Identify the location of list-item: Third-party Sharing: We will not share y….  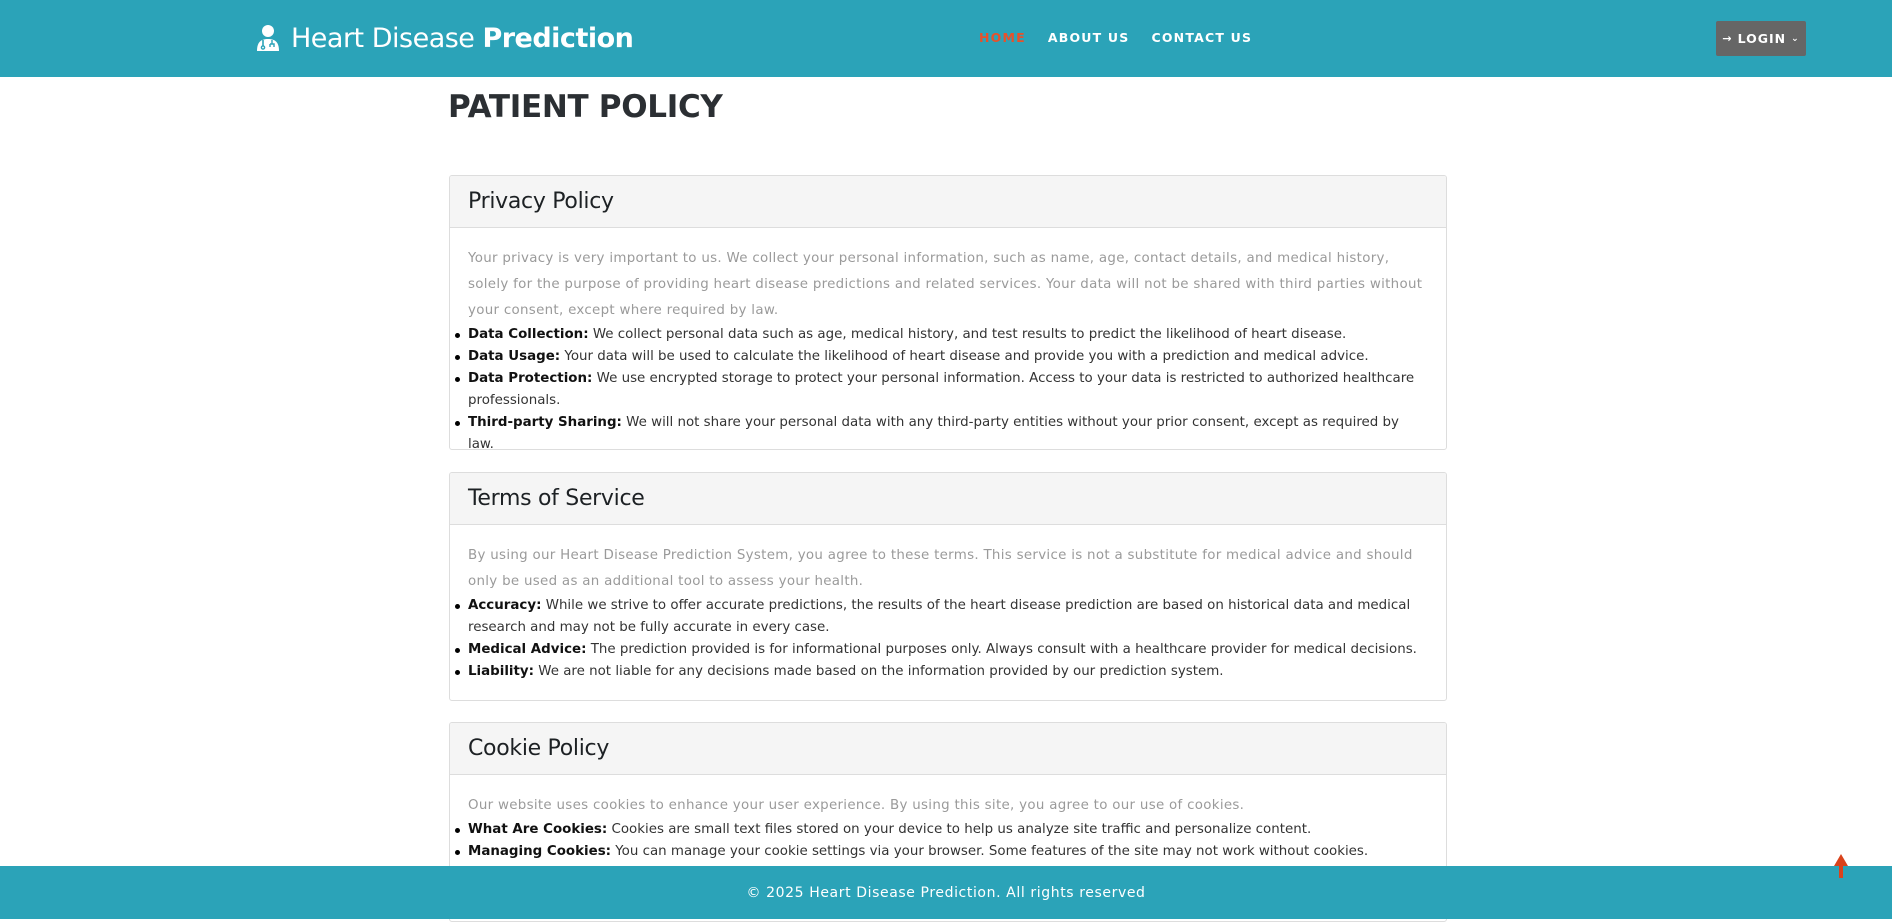
(941, 430).